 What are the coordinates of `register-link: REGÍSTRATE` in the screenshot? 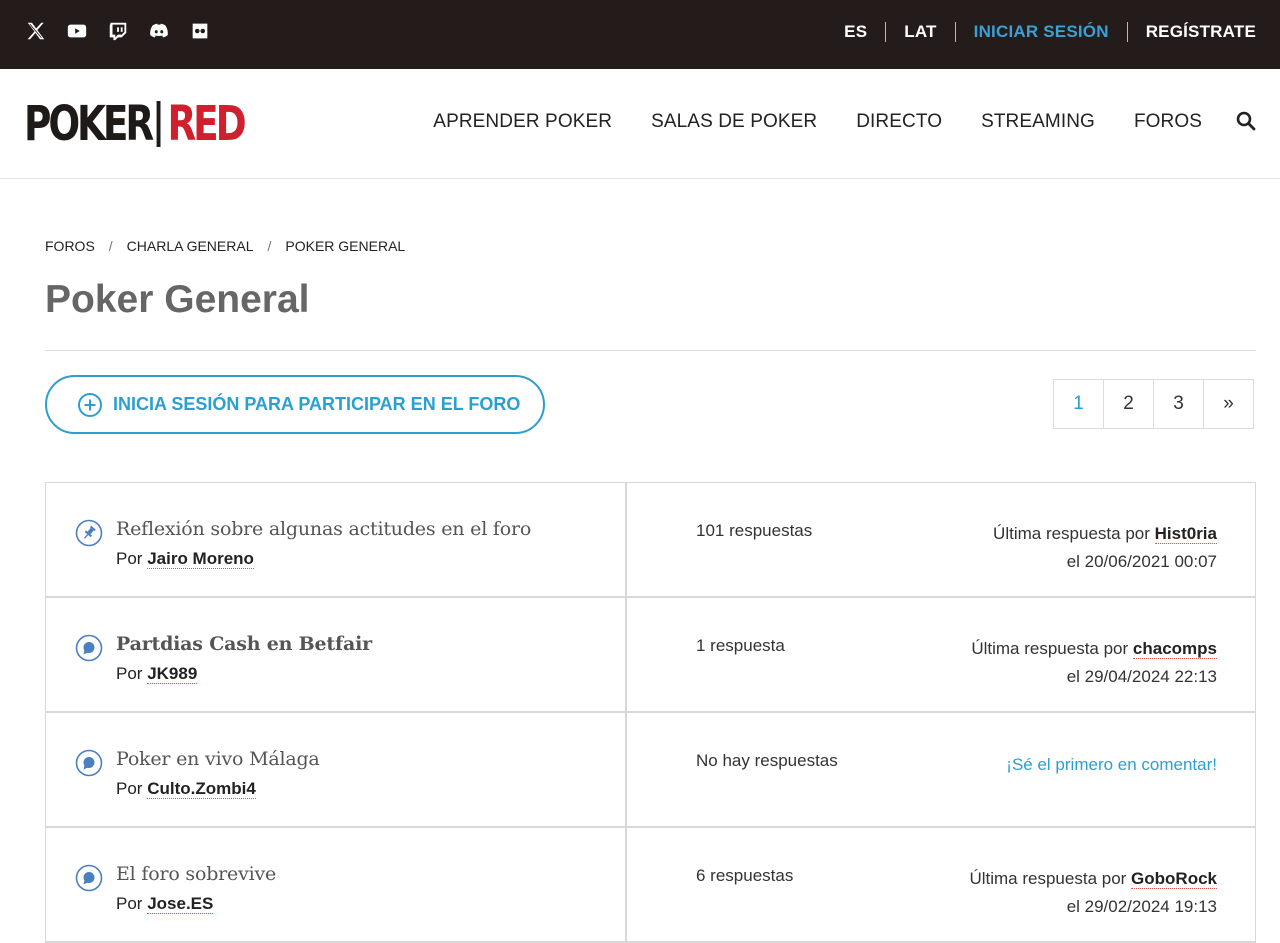 It's located at (1201, 32).